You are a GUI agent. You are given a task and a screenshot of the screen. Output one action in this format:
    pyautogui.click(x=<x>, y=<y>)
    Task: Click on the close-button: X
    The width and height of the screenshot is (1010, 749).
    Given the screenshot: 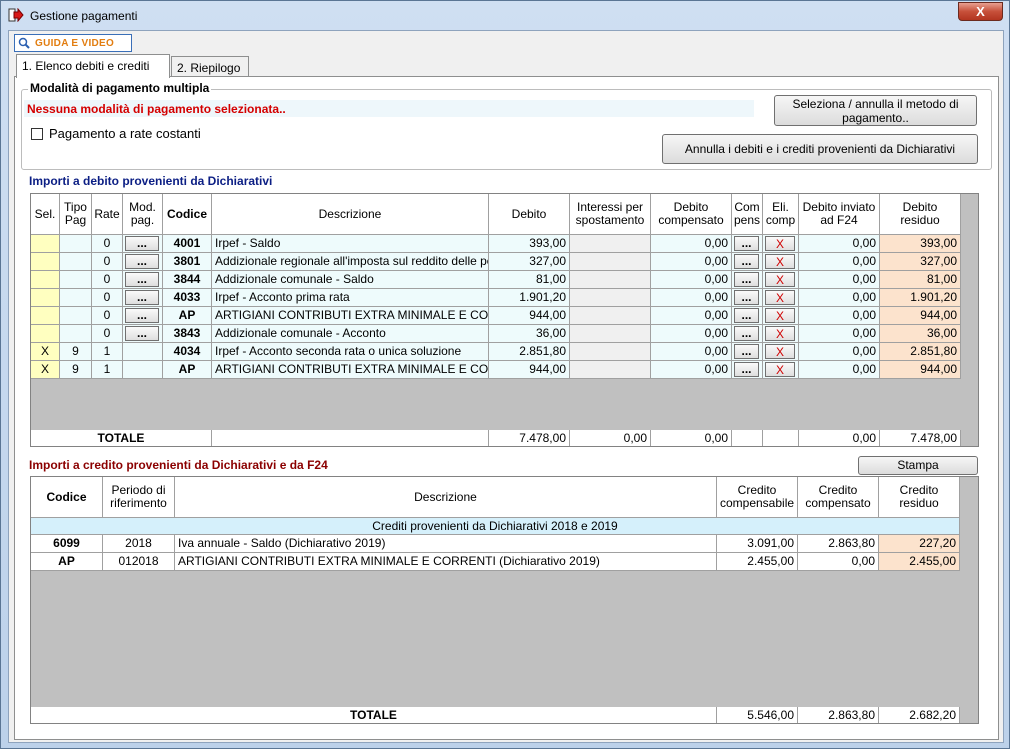 What is the action you would take?
    pyautogui.click(x=980, y=11)
    